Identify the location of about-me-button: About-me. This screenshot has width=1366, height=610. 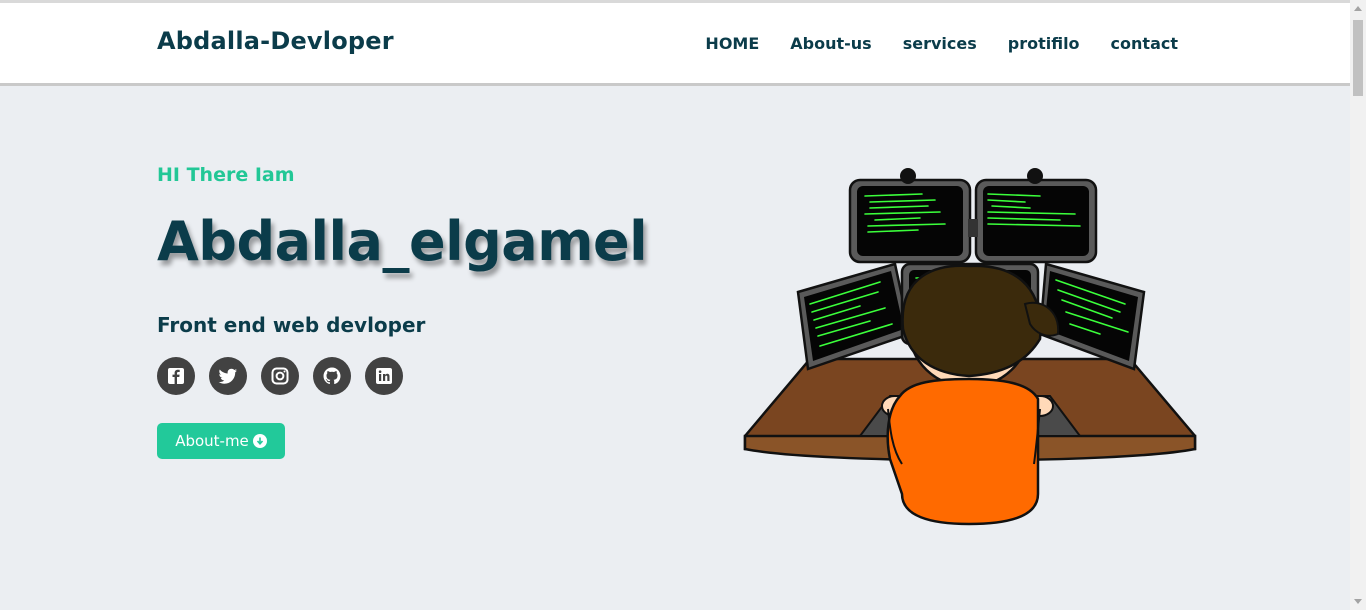
(221, 441).